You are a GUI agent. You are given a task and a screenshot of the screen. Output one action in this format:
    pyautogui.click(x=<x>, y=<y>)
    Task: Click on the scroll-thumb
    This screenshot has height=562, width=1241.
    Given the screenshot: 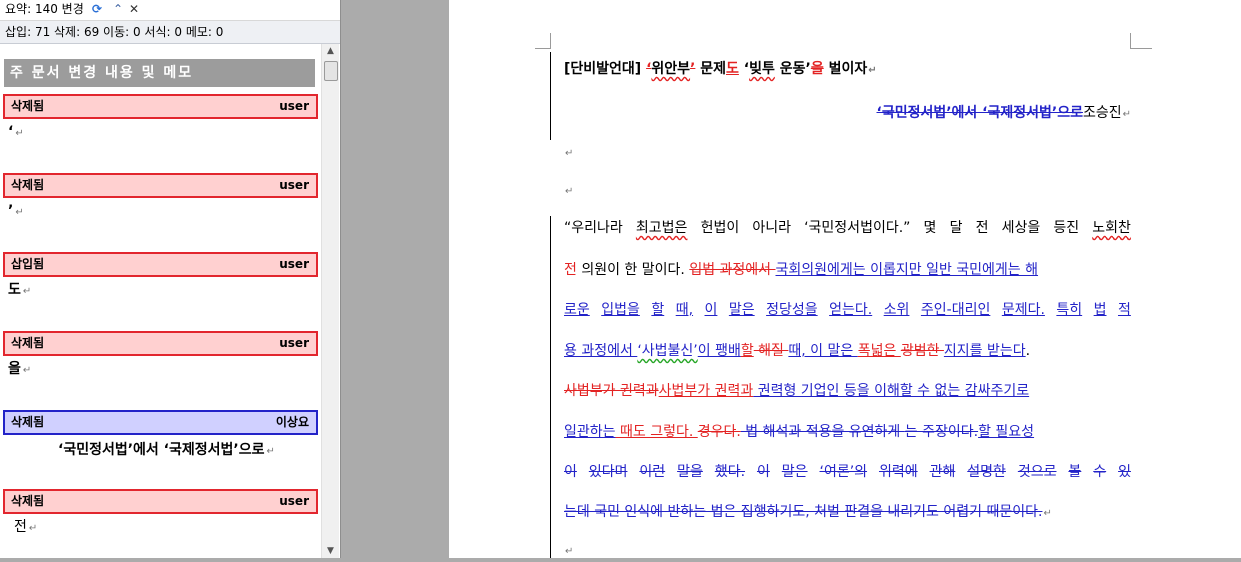 What is the action you would take?
    pyautogui.click(x=331, y=71)
    